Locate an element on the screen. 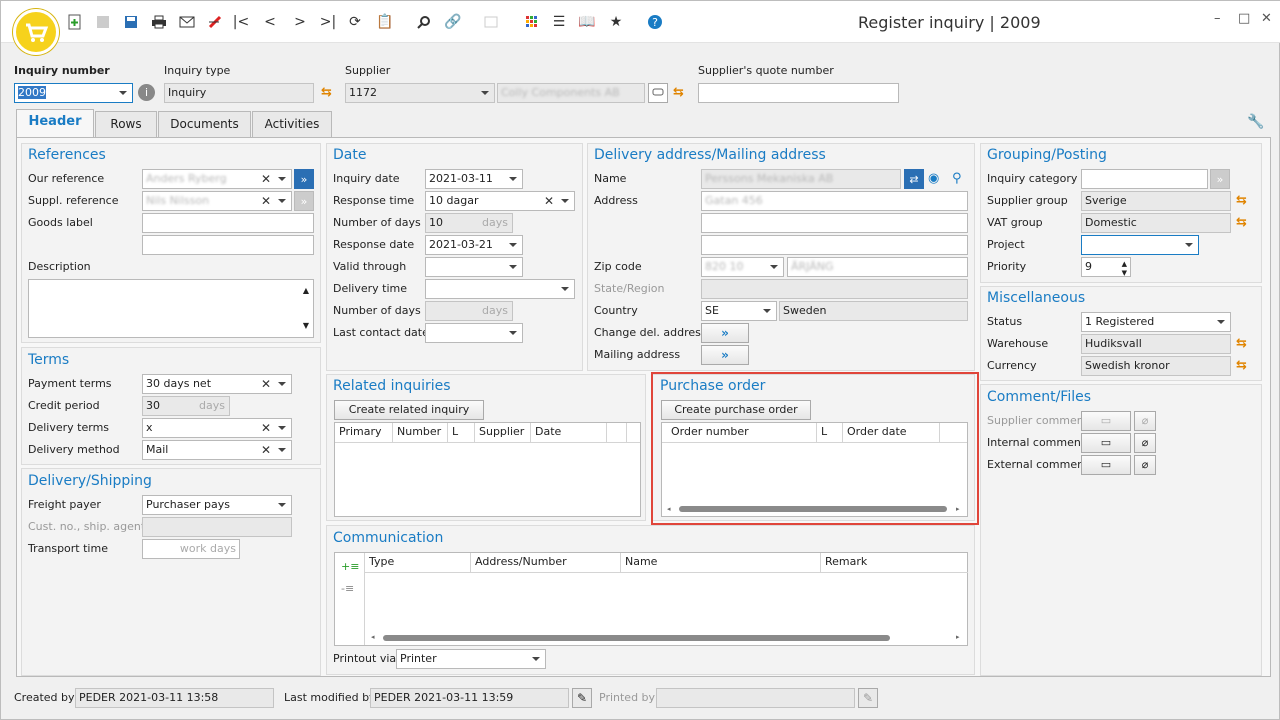 The height and width of the screenshot is (720, 1280). inquiry-date-field: 2021-03-11 is located at coordinates (474, 179).